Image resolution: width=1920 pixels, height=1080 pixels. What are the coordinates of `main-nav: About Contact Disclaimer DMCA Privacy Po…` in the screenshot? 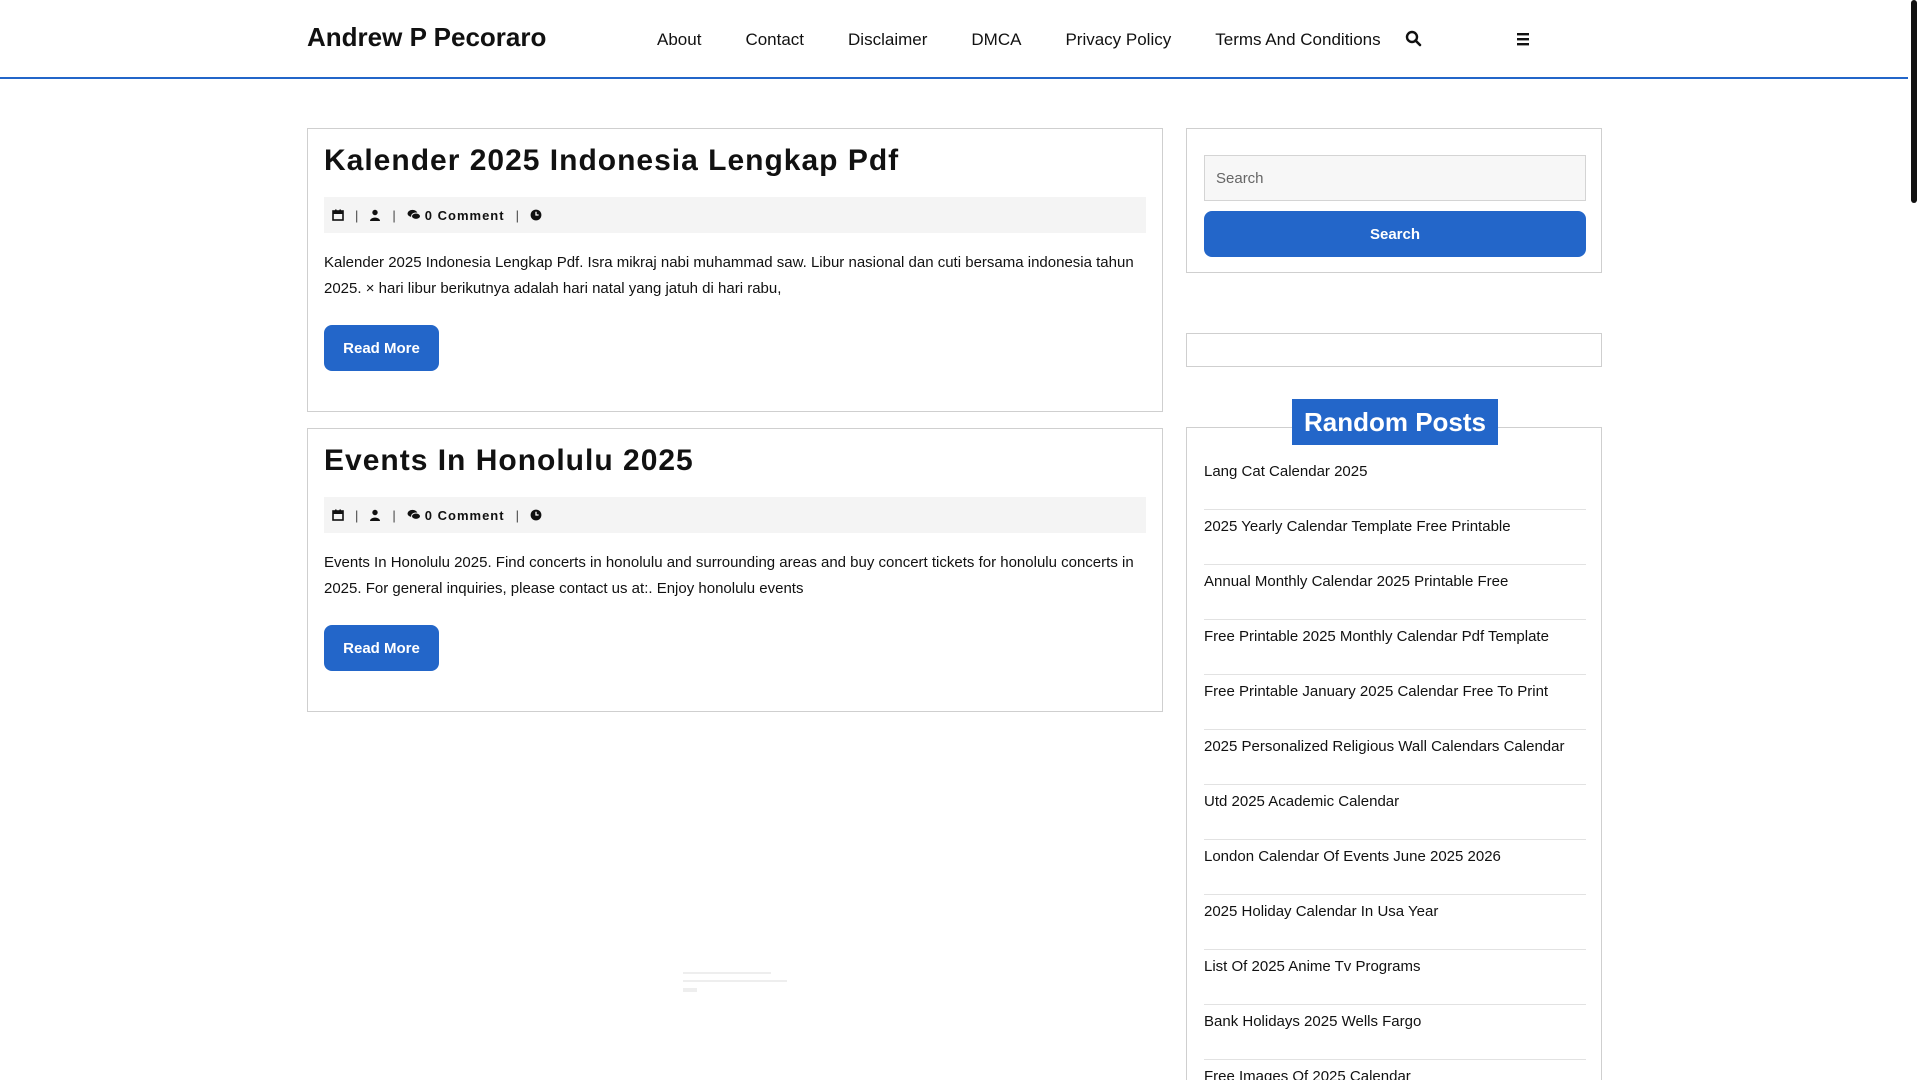 It's located at (1041, 40).